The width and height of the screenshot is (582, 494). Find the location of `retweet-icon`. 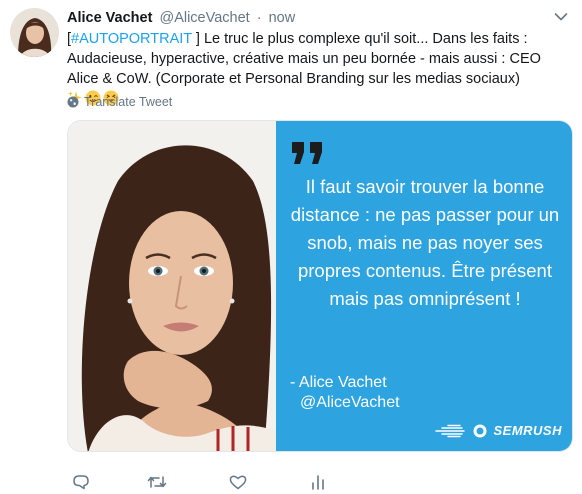

retweet-icon is located at coordinates (157, 482).